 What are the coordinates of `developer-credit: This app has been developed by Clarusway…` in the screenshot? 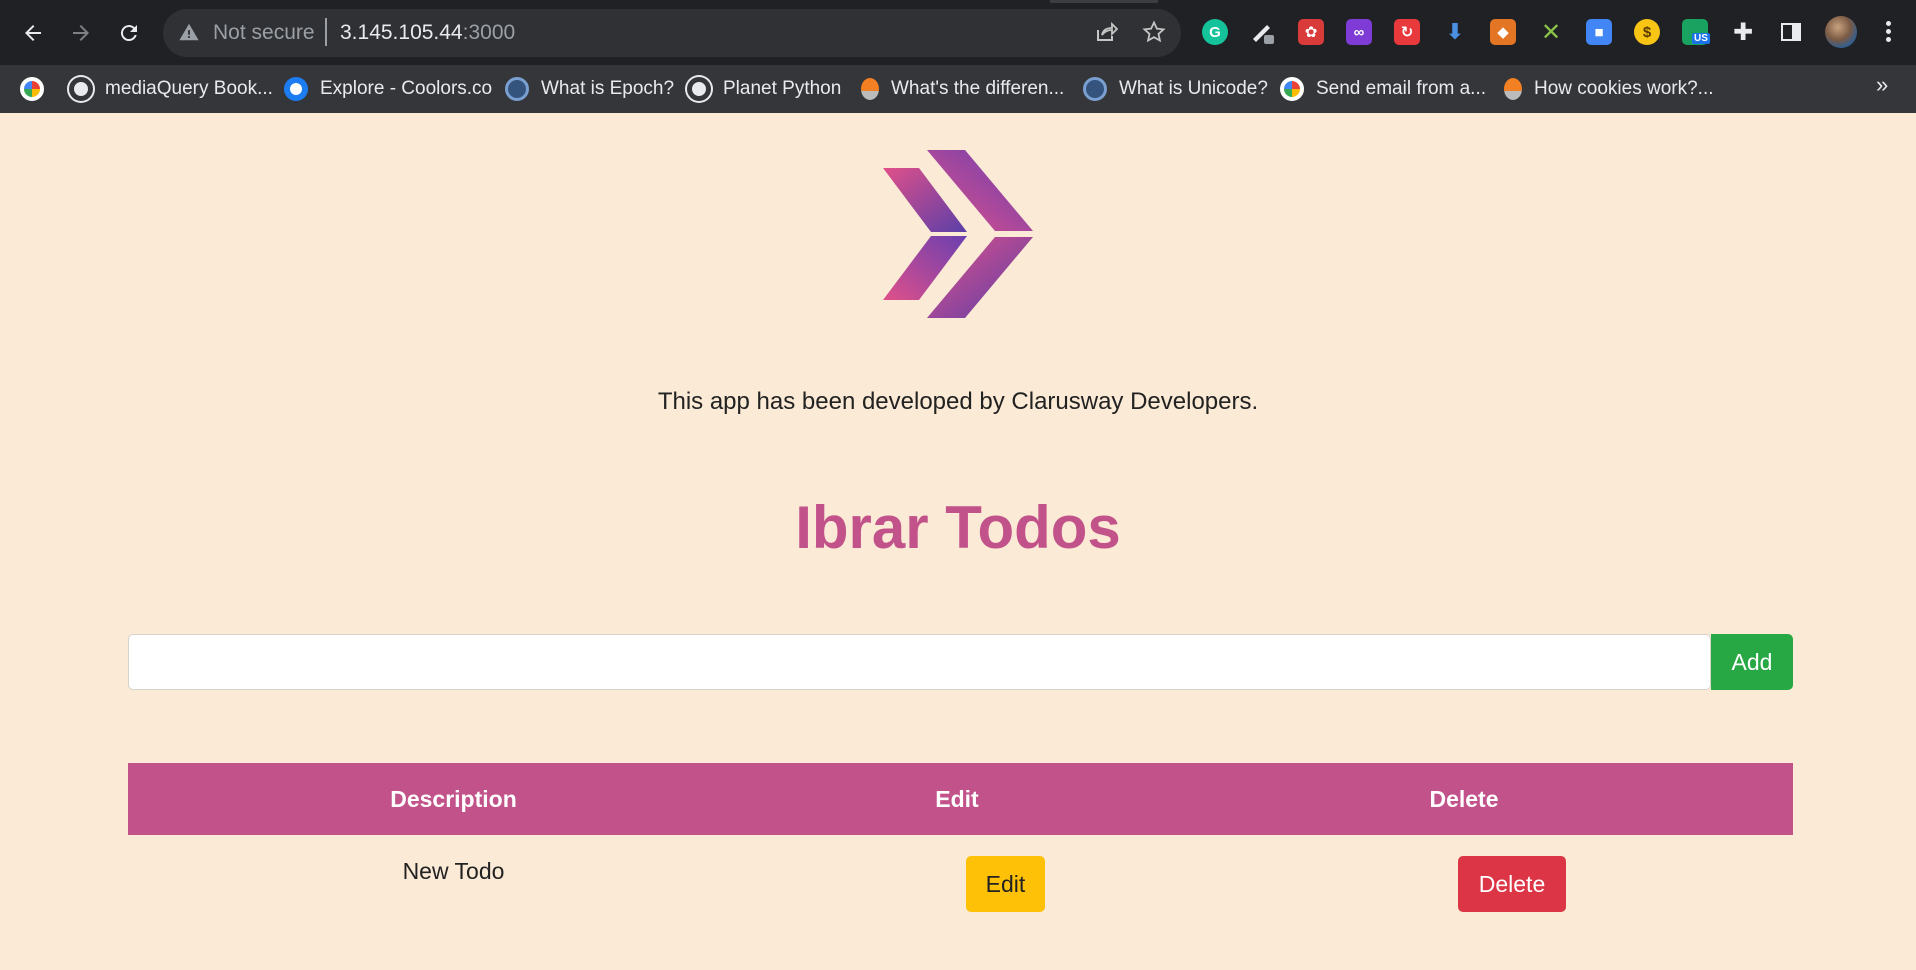 It's located at (958, 401).